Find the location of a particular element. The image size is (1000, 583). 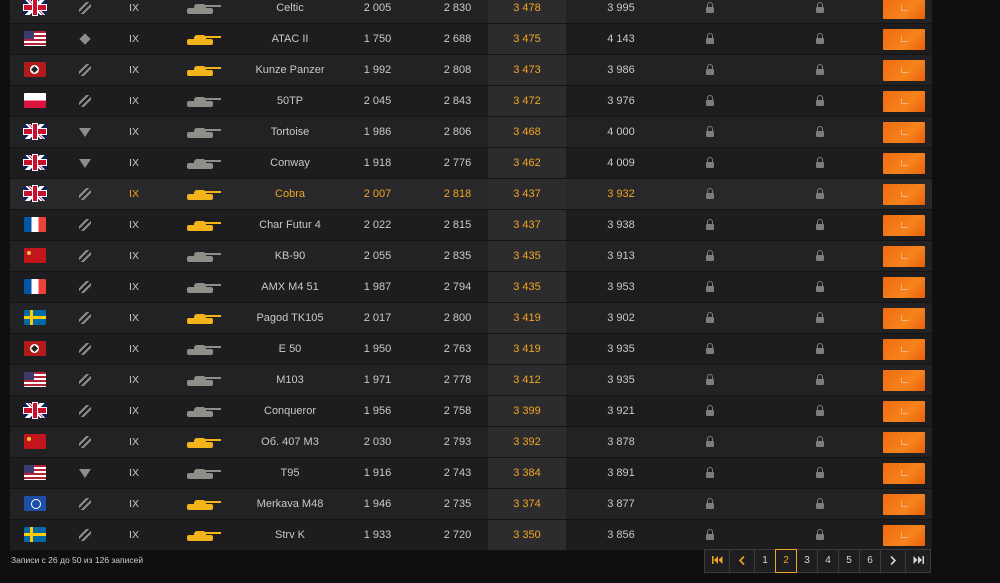

prev-page-button is located at coordinates (742, 561).